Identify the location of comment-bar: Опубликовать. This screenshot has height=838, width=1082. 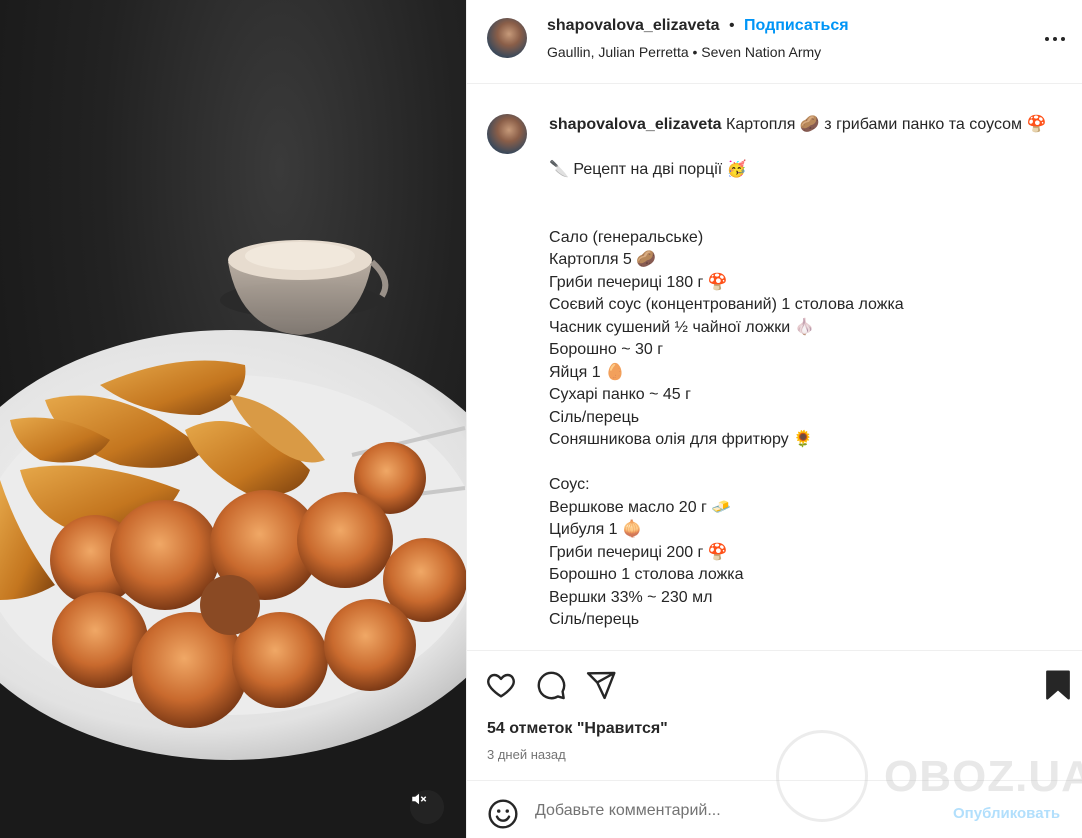
(774, 809).